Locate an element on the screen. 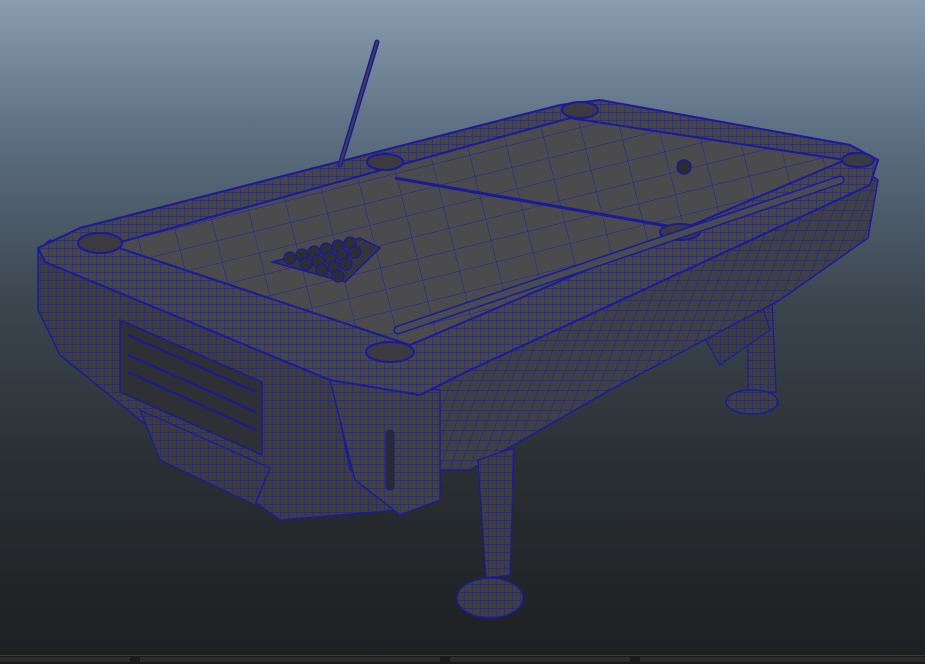 The image size is (925, 664). cue-ball is located at coordinates (684, 167).